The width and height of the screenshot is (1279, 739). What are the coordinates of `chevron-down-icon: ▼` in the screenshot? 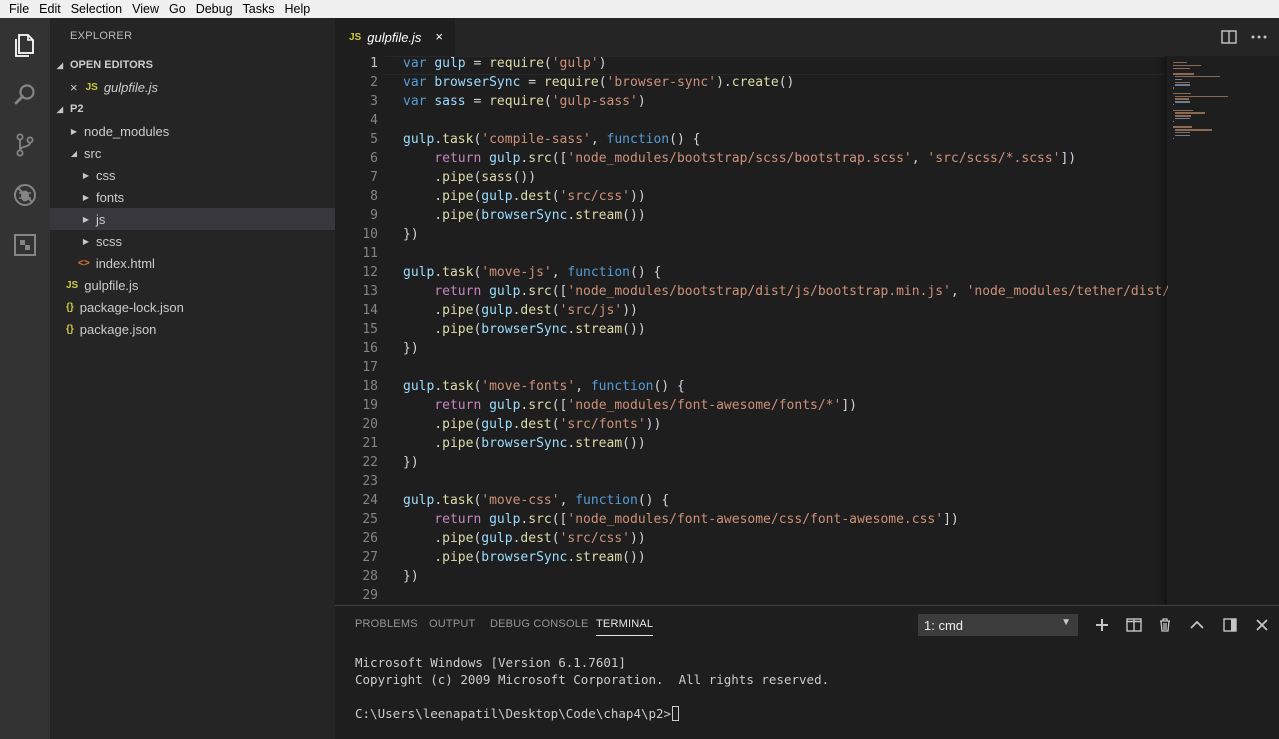 It's located at (1066, 622).